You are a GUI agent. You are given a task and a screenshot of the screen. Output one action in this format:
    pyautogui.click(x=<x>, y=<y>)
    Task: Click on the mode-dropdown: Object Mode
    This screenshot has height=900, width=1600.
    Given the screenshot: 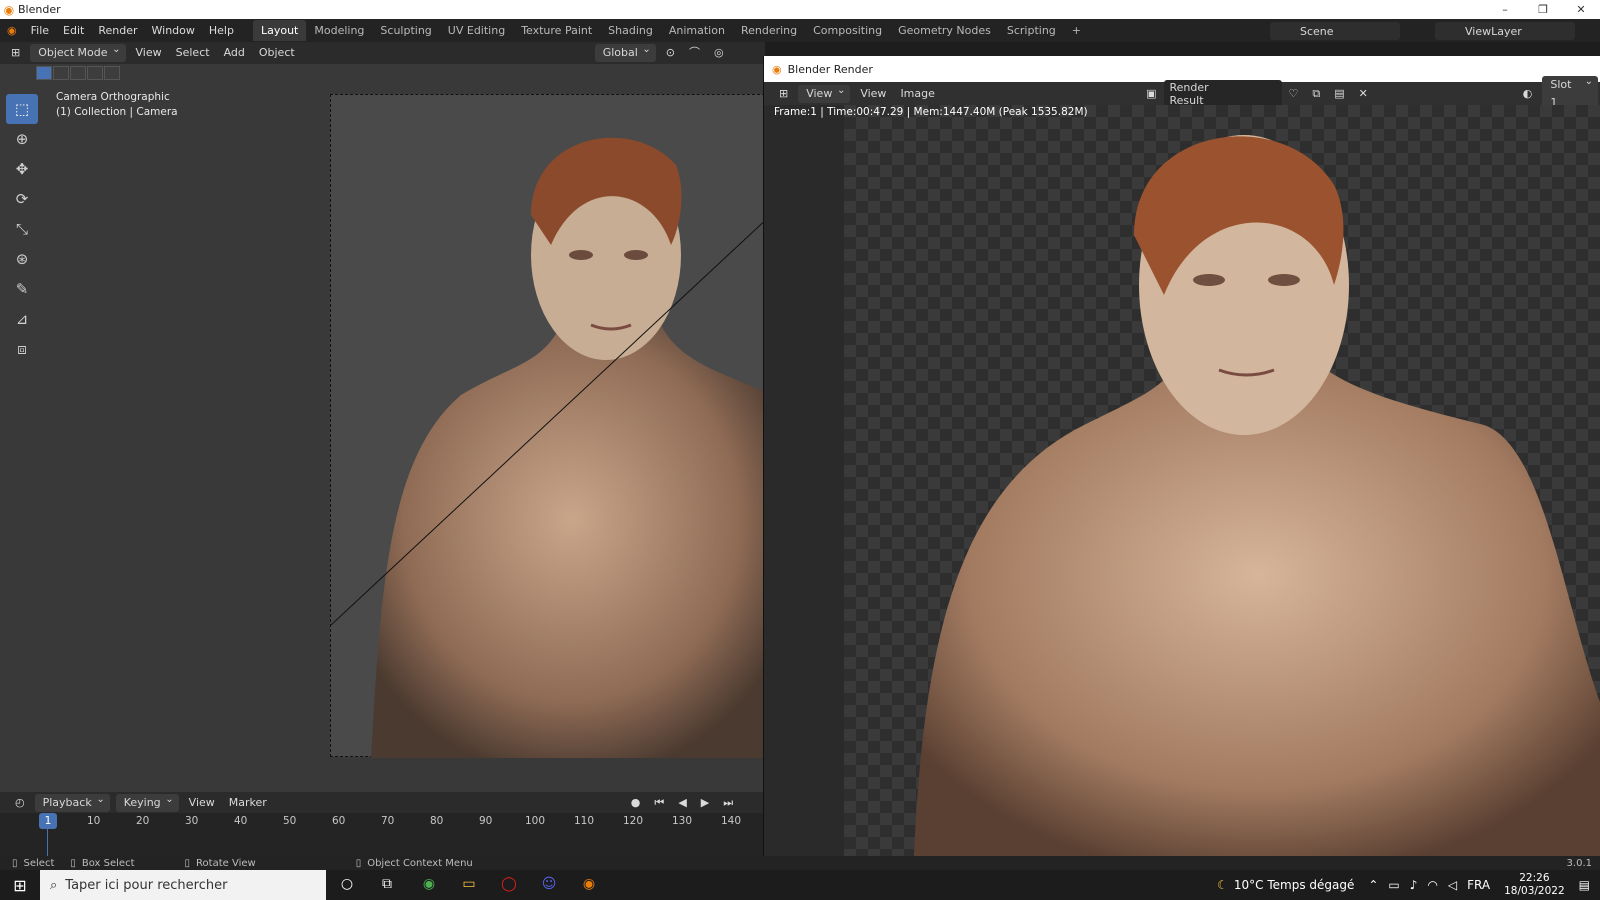 What is the action you would take?
    pyautogui.click(x=78, y=51)
    